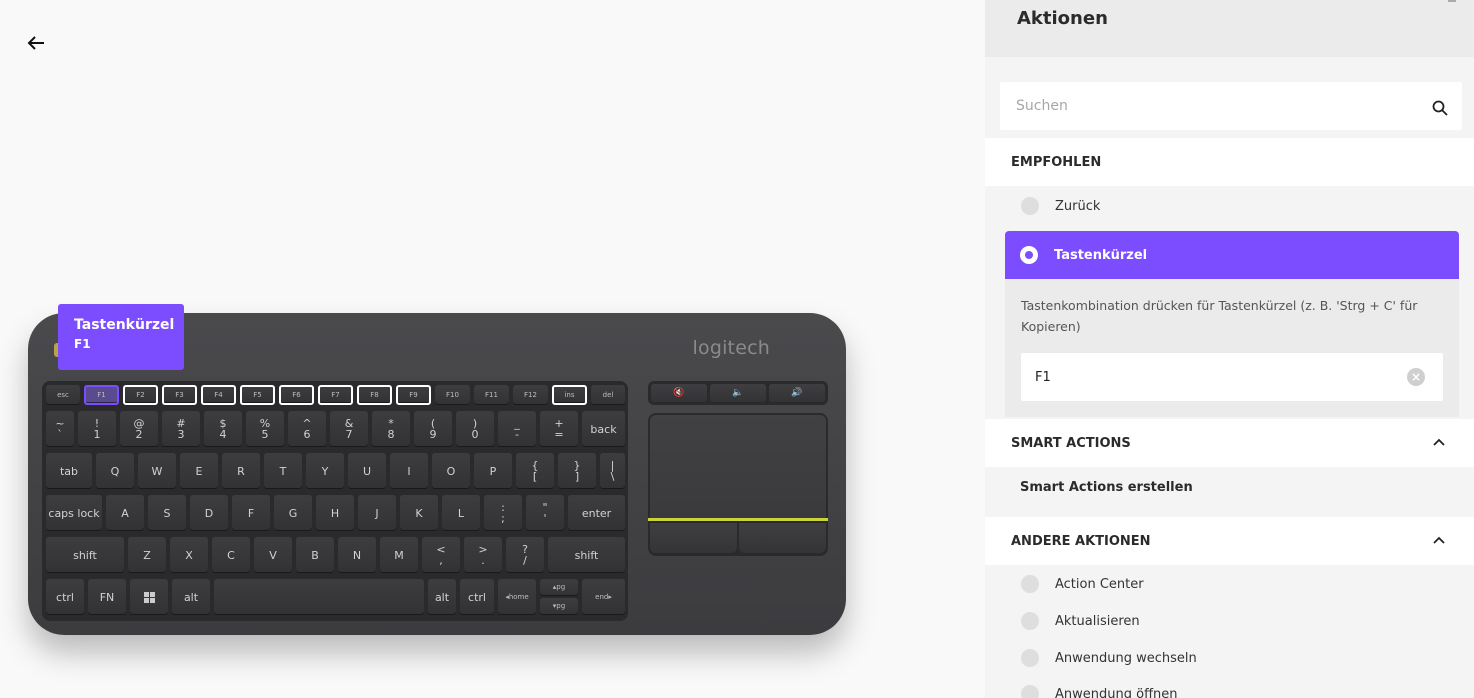 The width and height of the screenshot is (1474, 698). What do you see at coordinates (559, 429) in the screenshot?
I see `key-equals: + =` at bounding box center [559, 429].